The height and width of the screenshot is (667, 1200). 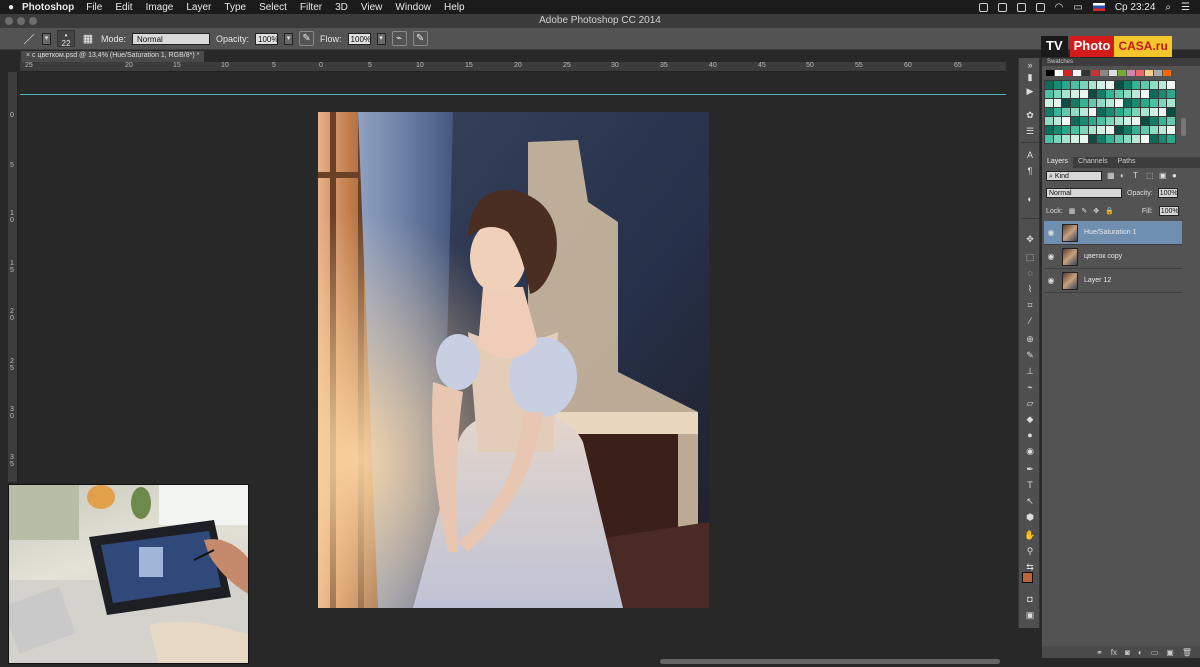 What do you see at coordinates (359, 38) in the screenshot?
I see `flow-input: 100%` at bounding box center [359, 38].